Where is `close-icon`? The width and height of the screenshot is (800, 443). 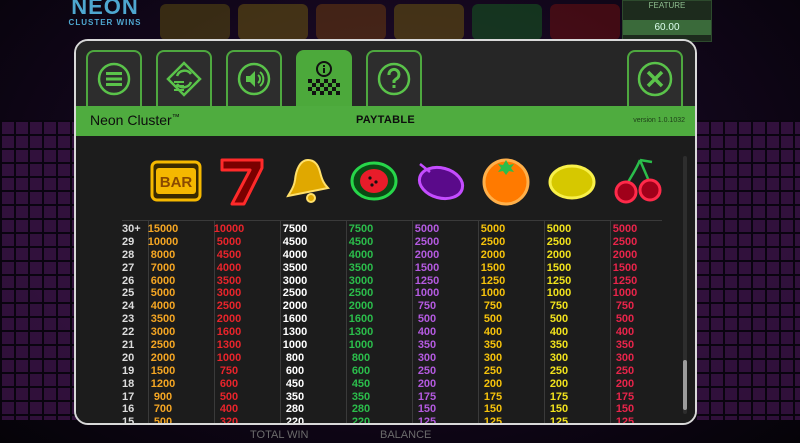 close-icon is located at coordinates (655, 79).